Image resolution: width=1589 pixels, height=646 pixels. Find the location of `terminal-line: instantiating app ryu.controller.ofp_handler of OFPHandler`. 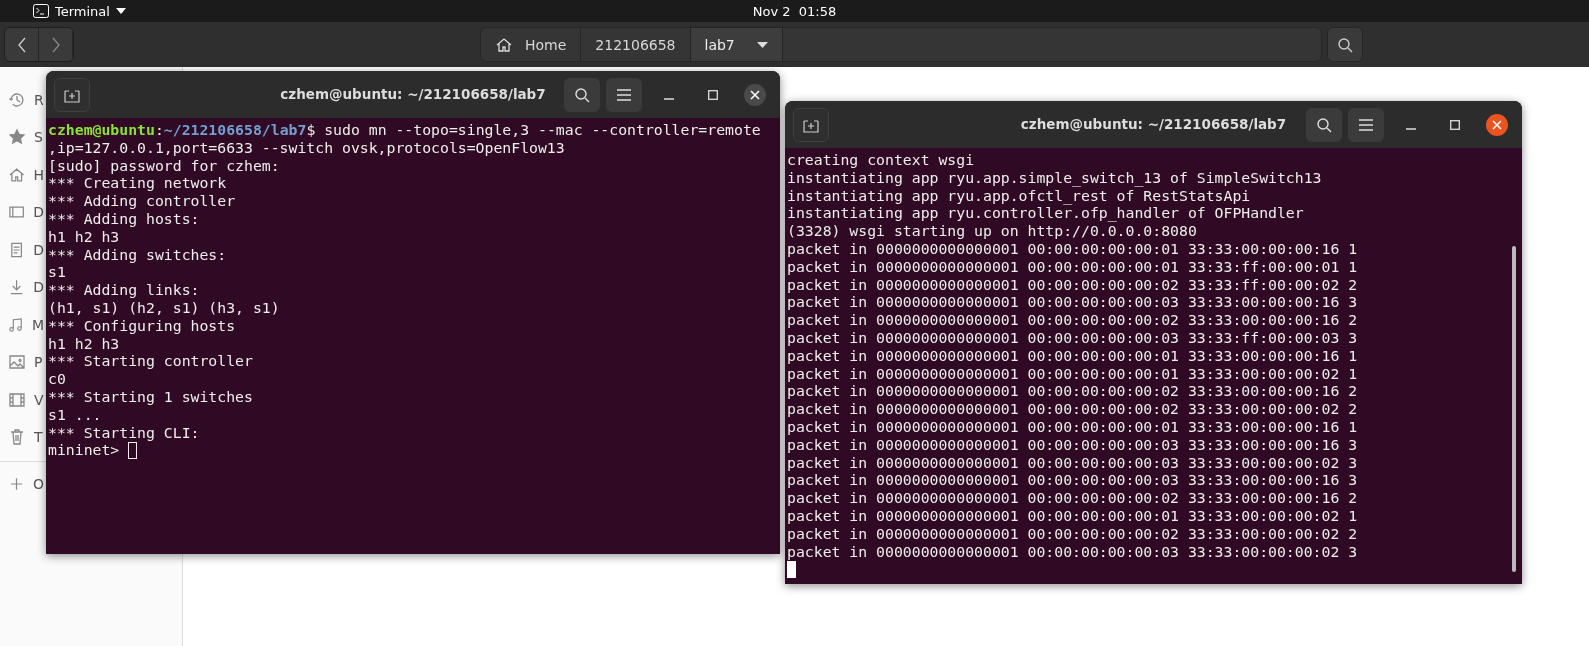

terminal-line: instantiating app ryu.controller.ofp_handler of OFPHandler is located at coordinates (1046, 213).